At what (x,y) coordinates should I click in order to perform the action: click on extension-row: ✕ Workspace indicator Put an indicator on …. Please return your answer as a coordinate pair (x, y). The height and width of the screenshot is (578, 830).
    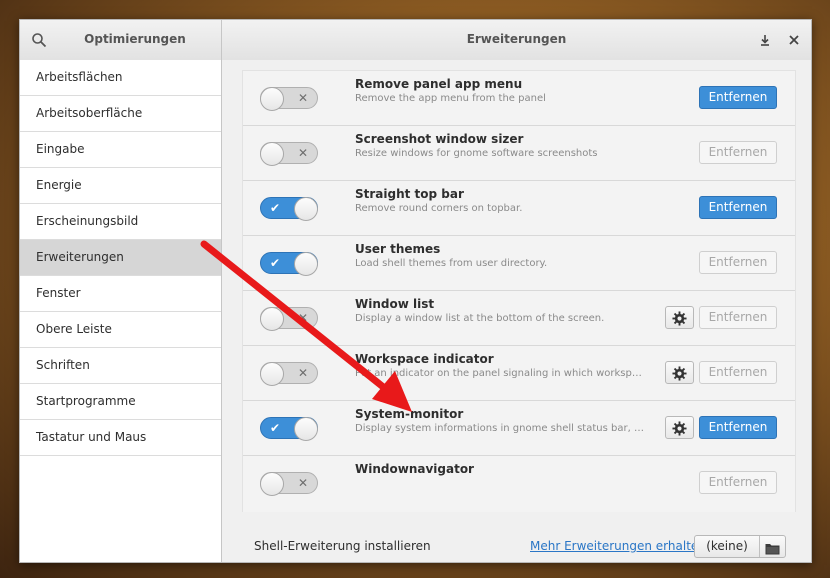
    Looking at the image, I should click on (519, 373).